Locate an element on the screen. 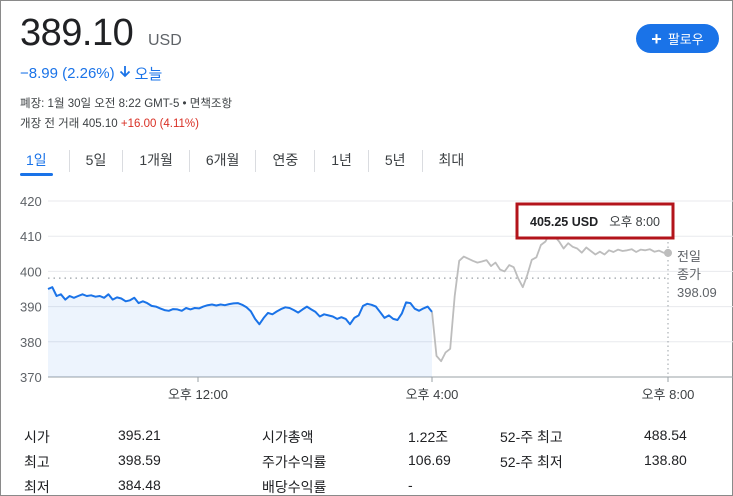 This screenshot has width=733, height=496. tab-1y: 1년 is located at coordinates (341, 161).